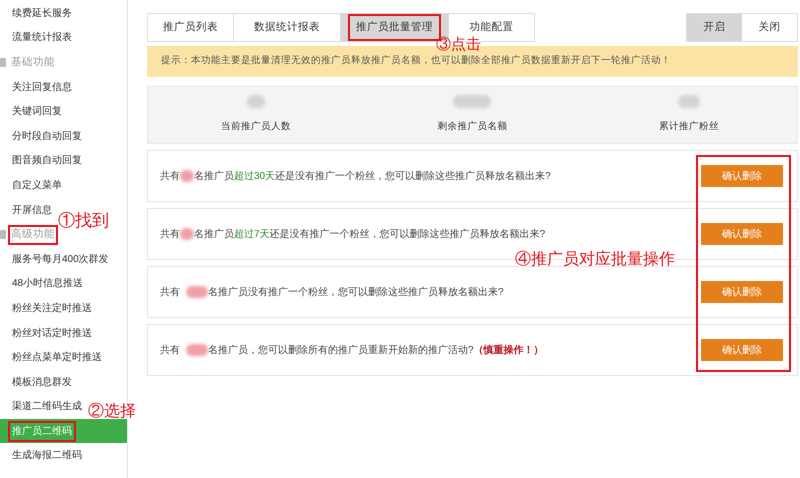 Image resolution: width=800 pixels, height=478 pixels. What do you see at coordinates (32, 112) in the screenshot?
I see `sidebar-item: 关键词回复` at bounding box center [32, 112].